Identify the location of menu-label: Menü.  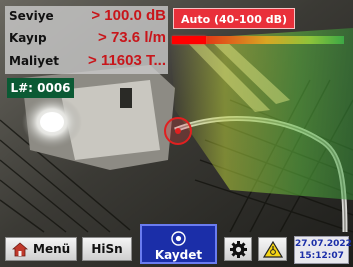
(52, 249).